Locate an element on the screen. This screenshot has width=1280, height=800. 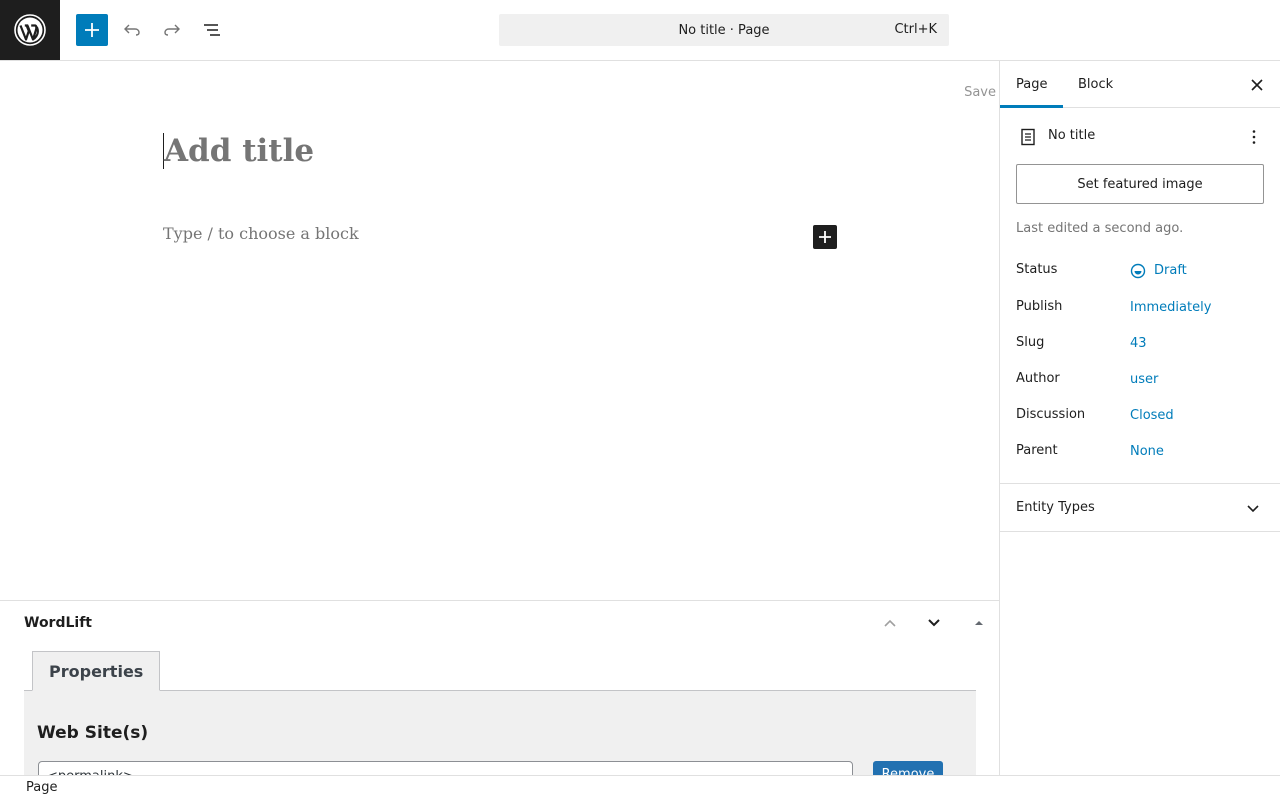
sidebar-tabs: Page Block is located at coordinates (1140, 84).